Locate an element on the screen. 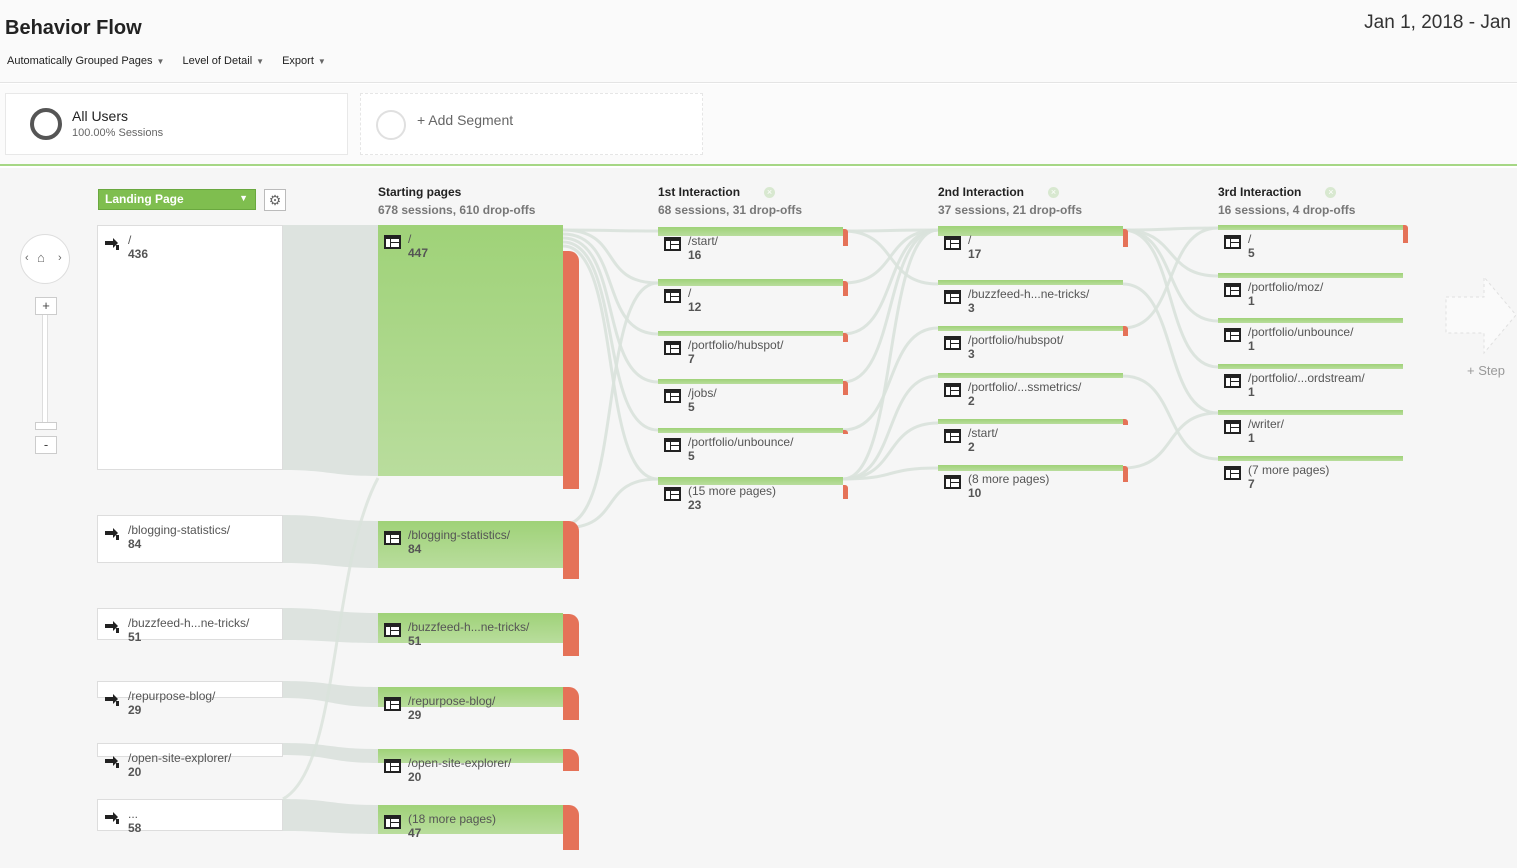 The width and height of the screenshot is (1517, 868). node-label: (18 more pages) is located at coordinates (452, 819).